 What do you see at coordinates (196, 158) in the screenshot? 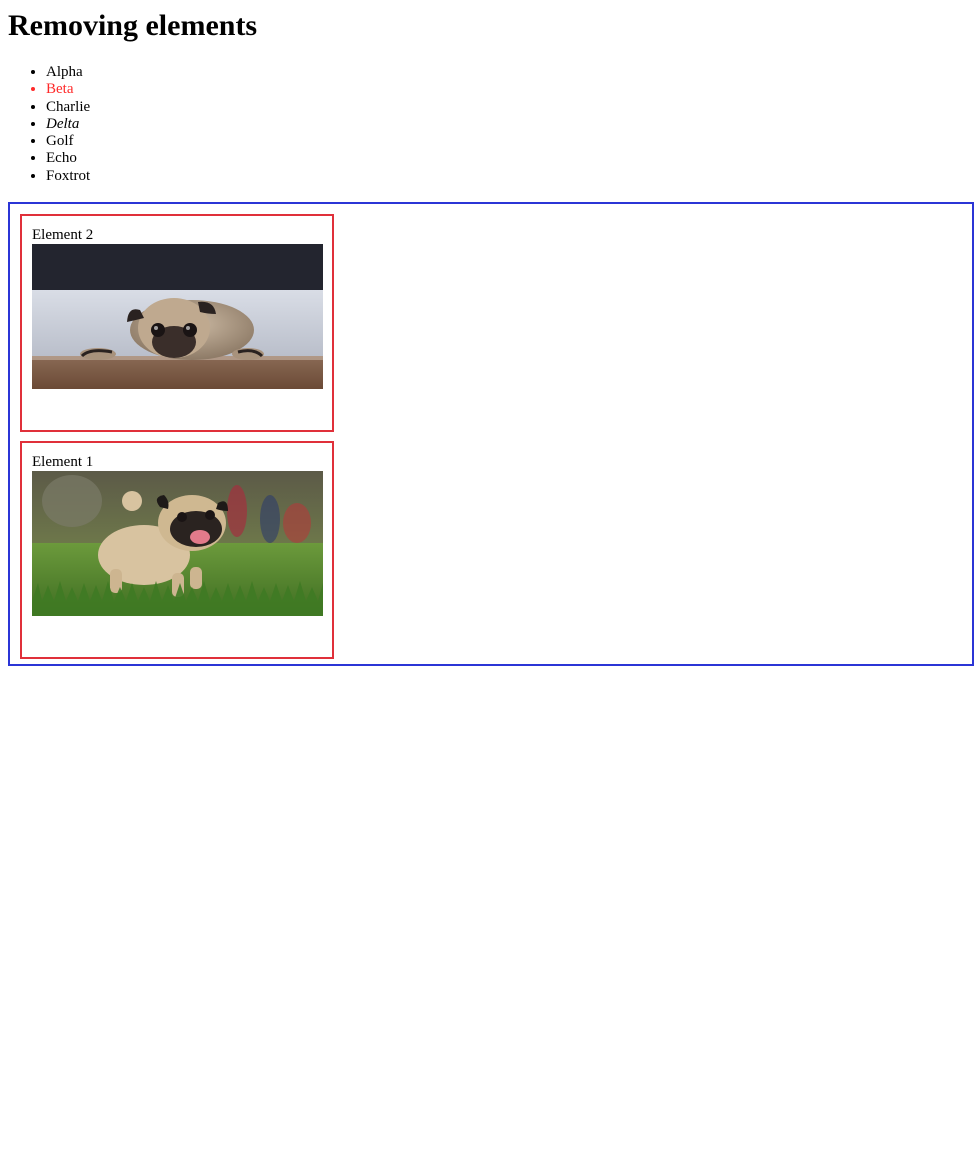
I see `list-item: Echo` at bounding box center [196, 158].